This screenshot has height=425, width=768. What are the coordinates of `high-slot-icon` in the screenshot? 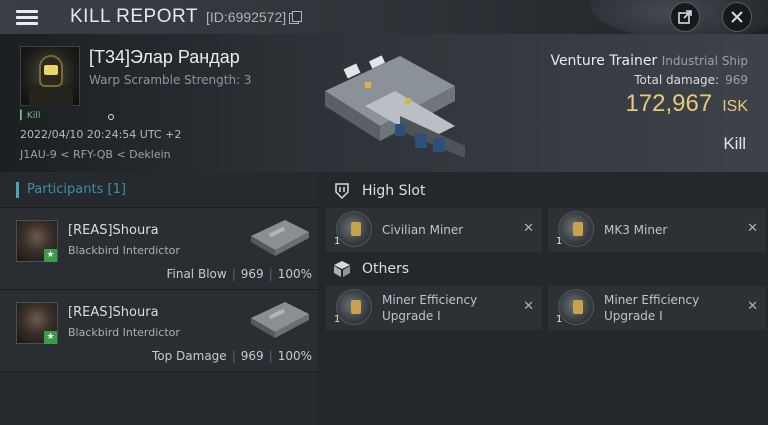 It's located at (342, 191).